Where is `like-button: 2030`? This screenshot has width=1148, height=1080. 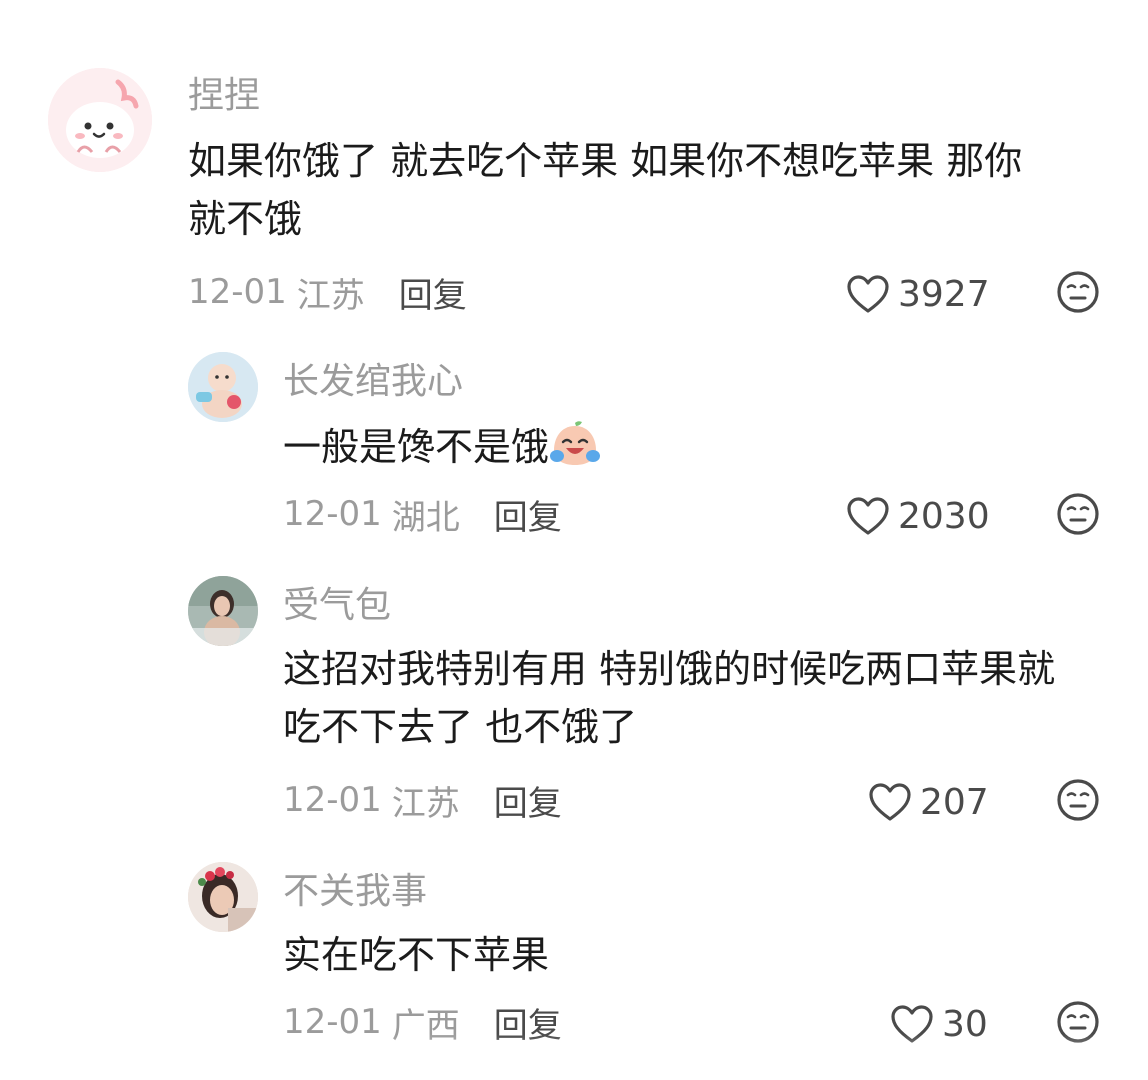
like-button: 2030 is located at coordinates (918, 516).